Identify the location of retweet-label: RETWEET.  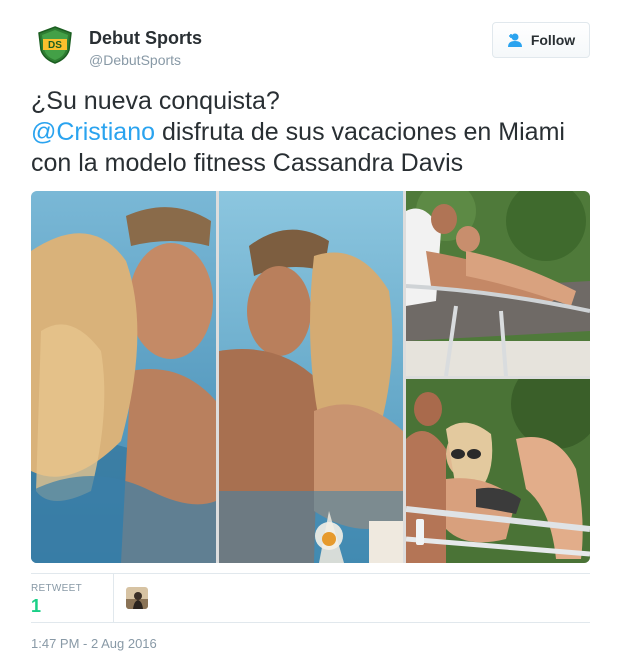
(56, 588).